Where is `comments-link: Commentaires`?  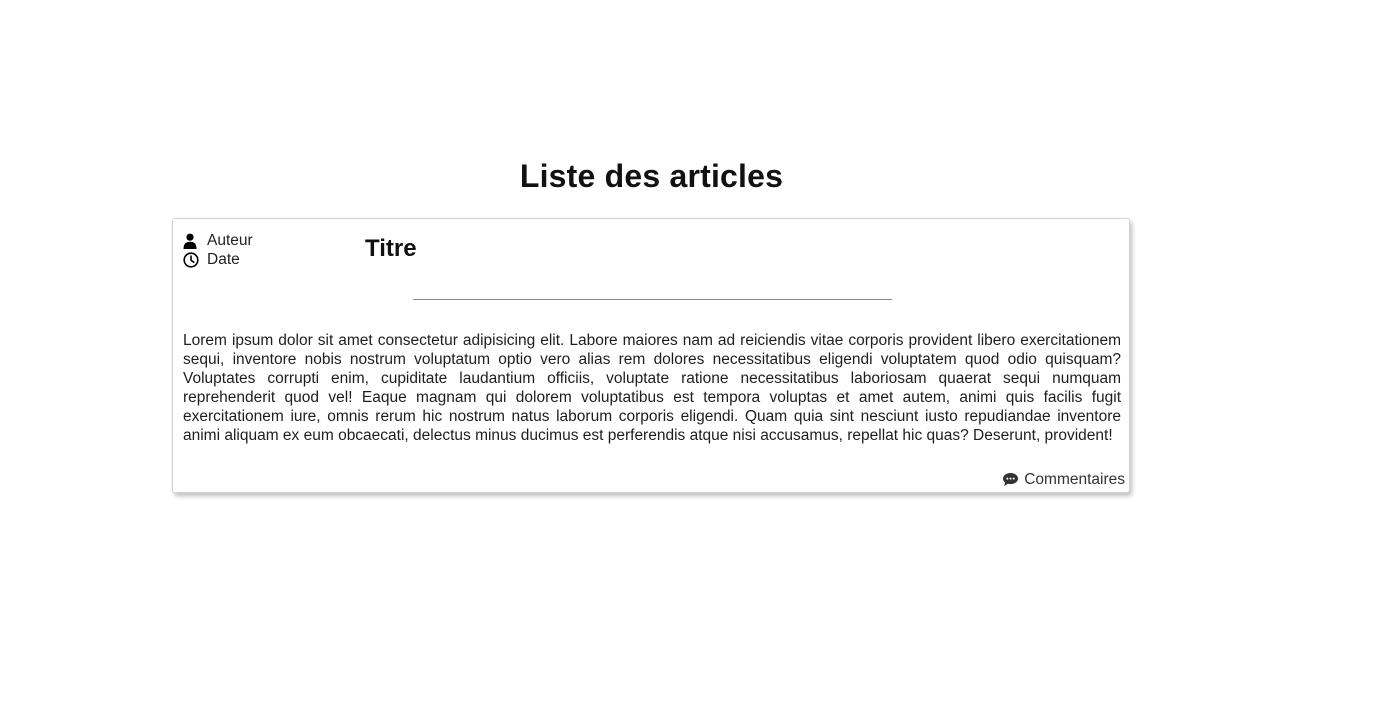
comments-link: Commentaires is located at coordinates (1063, 479).